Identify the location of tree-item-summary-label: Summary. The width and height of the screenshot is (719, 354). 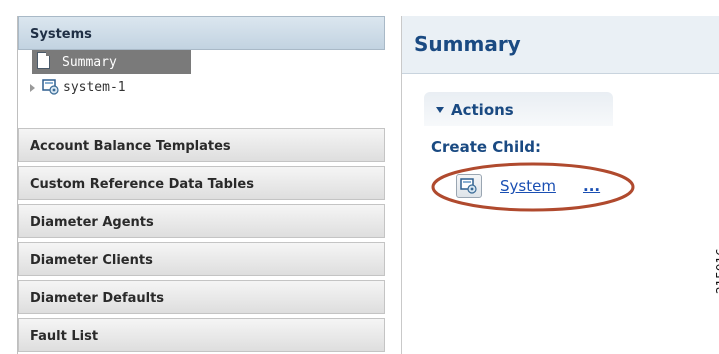
(89, 62).